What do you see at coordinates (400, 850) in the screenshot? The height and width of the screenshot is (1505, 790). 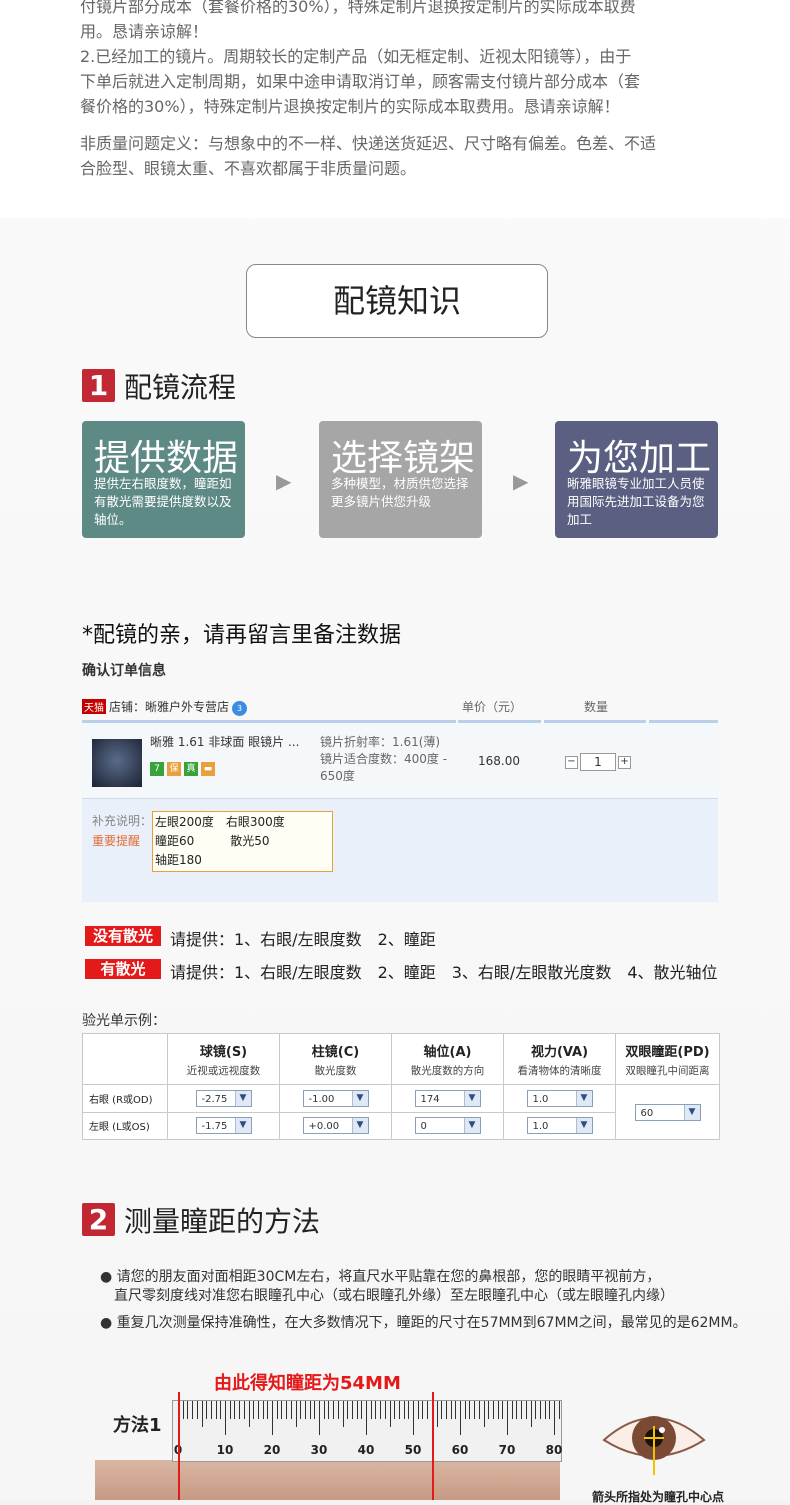 I see `supplement-panel: 补充说明： 重要提醒 左眼200度 右眼300度 瞳距60 散光50 轴距180` at bounding box center [400, 850].